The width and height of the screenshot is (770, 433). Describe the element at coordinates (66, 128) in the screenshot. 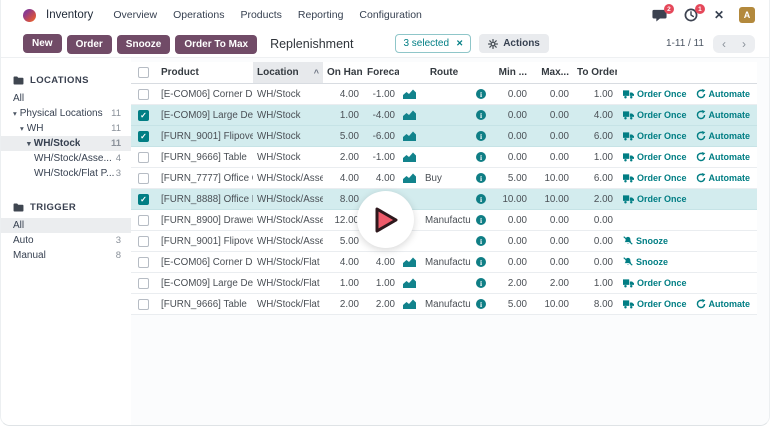

I see `sidebar-item-wh: ▾ WH 11` at that location.